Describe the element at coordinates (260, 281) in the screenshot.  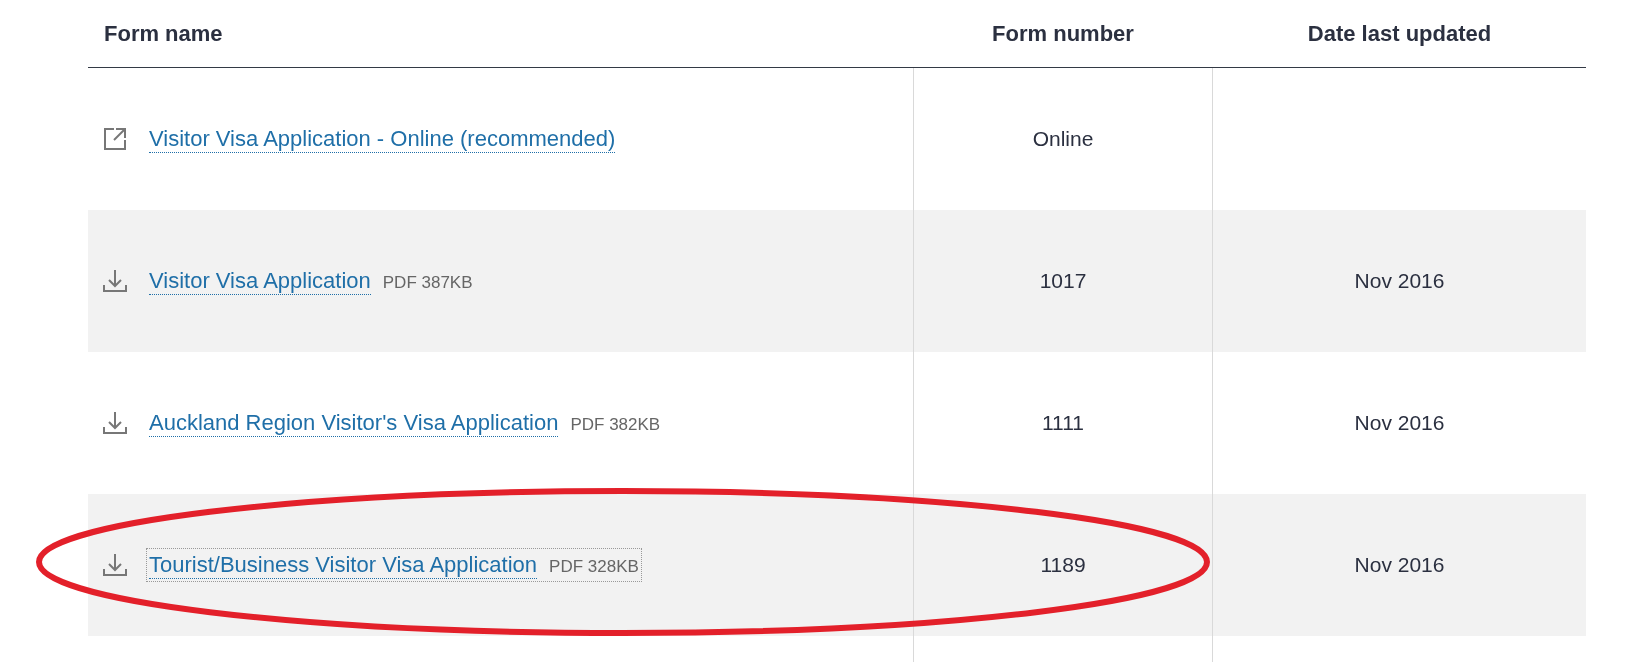
I see `form-link: Visitor Visa Application` at that location.